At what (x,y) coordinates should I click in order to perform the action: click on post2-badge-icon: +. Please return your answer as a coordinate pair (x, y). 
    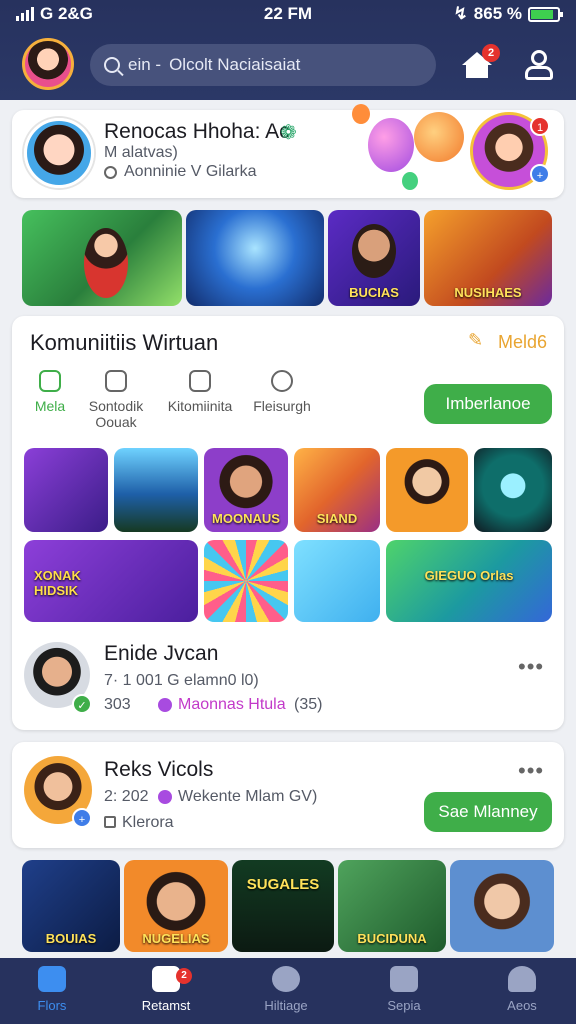
    Looking at the image, I should click on (82, 818).